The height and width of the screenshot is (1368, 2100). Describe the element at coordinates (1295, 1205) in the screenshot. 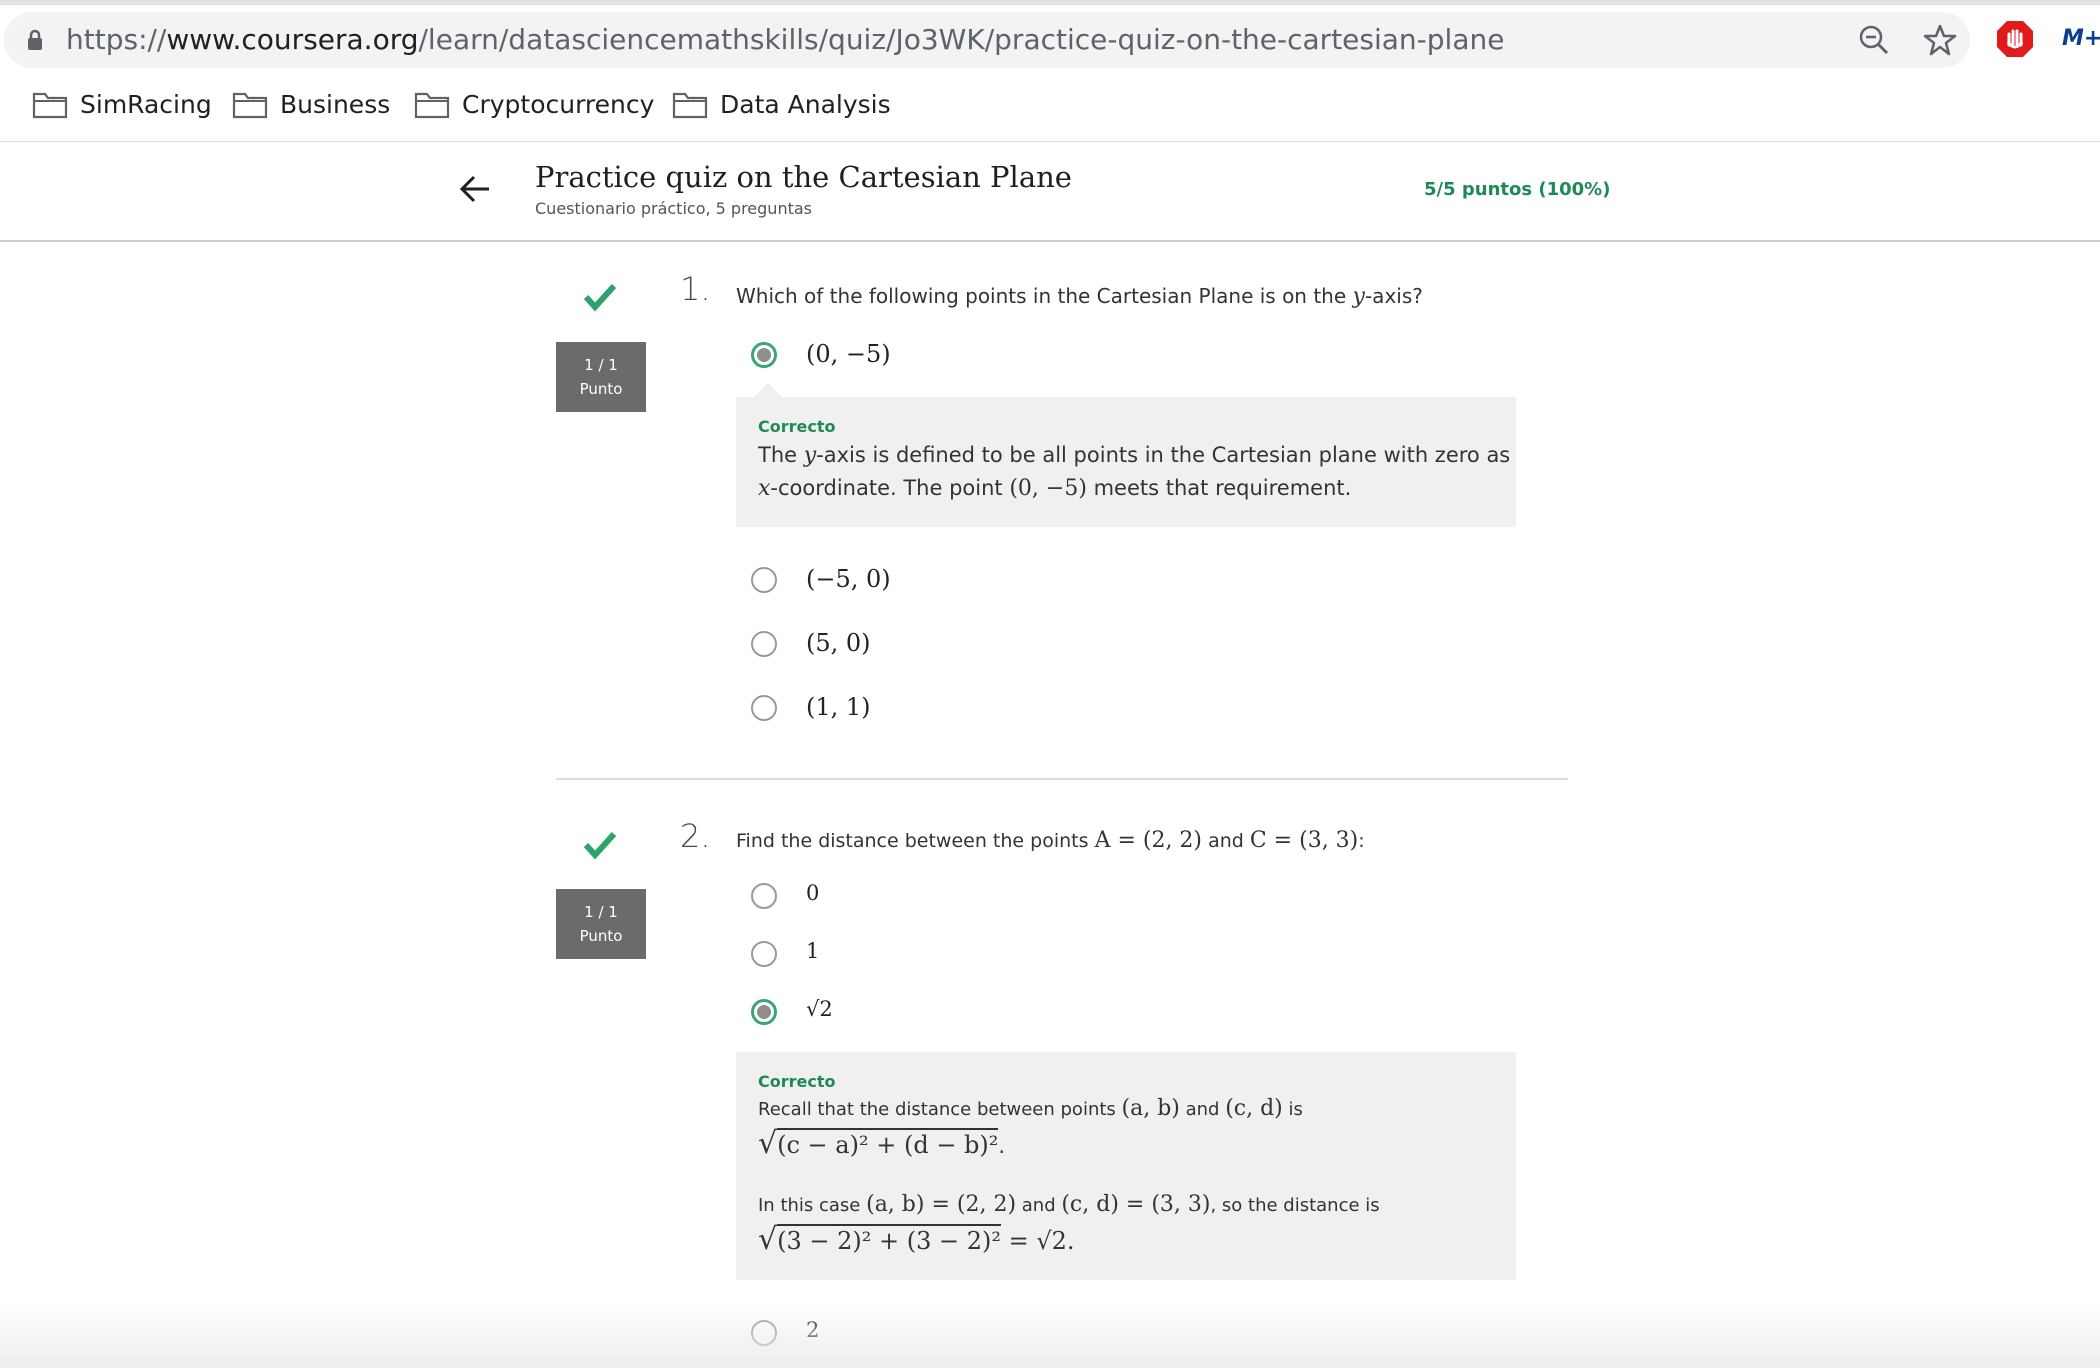

I see `feedback-text-part: , so the distance is` at that location.